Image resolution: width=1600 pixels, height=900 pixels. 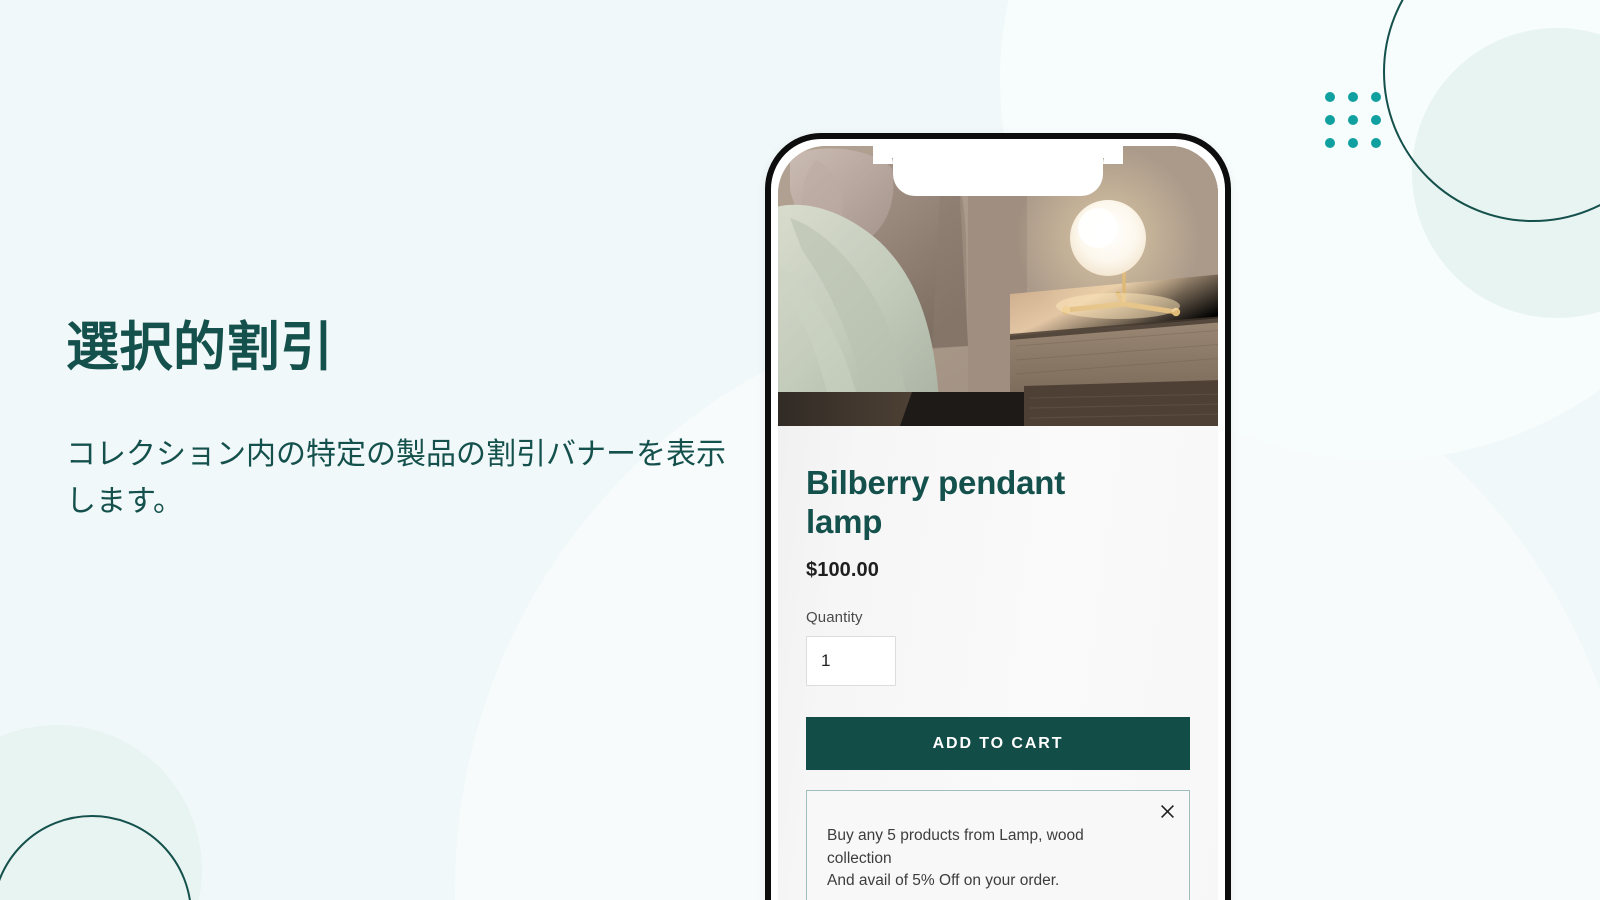 I want to click on phone-notch, so click(x=998, y=171).